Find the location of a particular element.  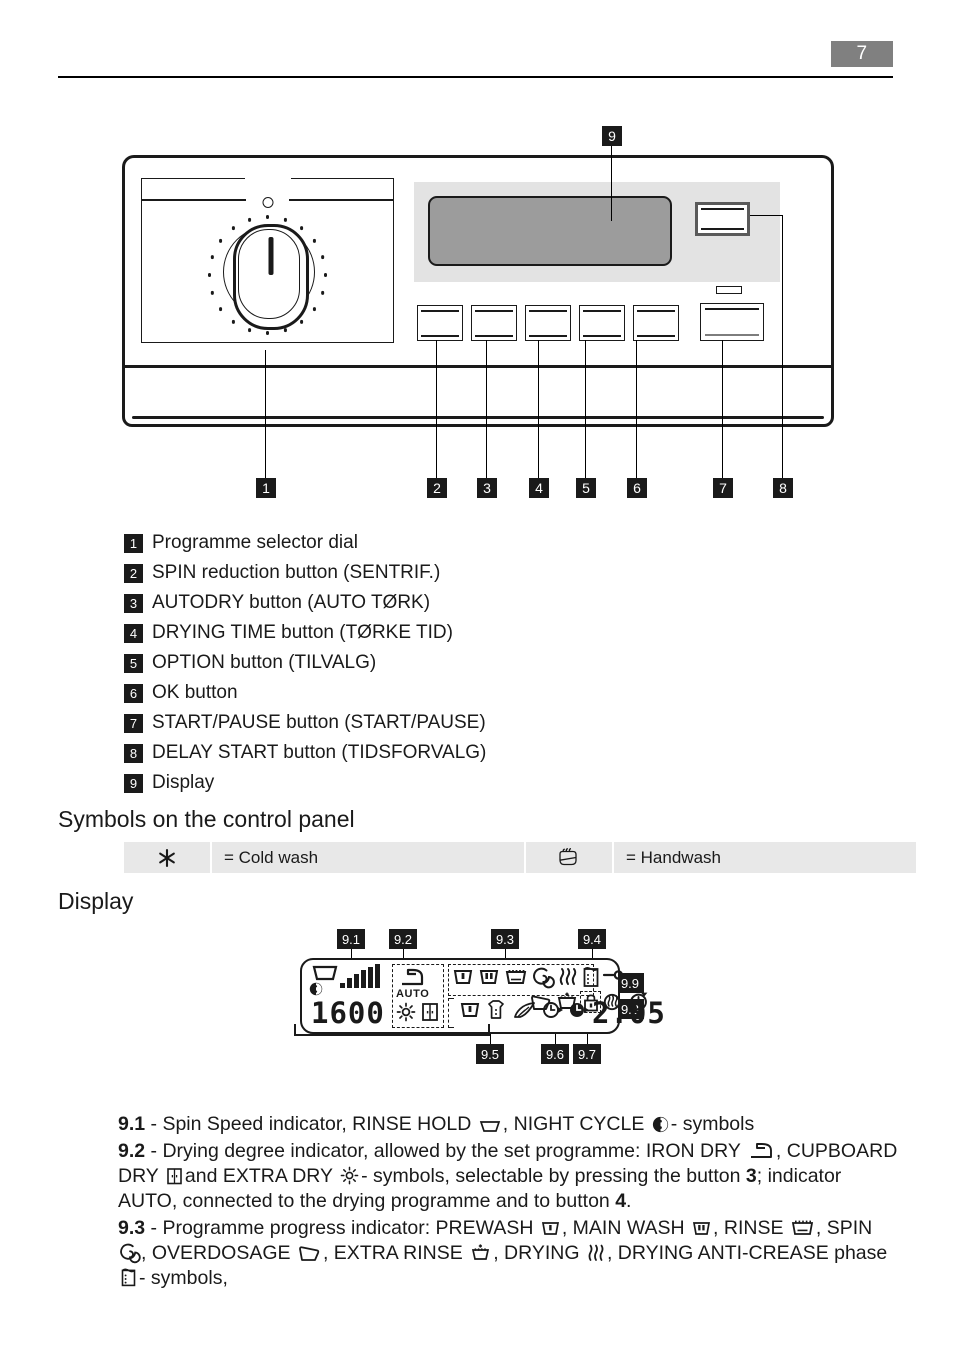

auto-indicator-label: AUTO is located at coordinates (413, 994).